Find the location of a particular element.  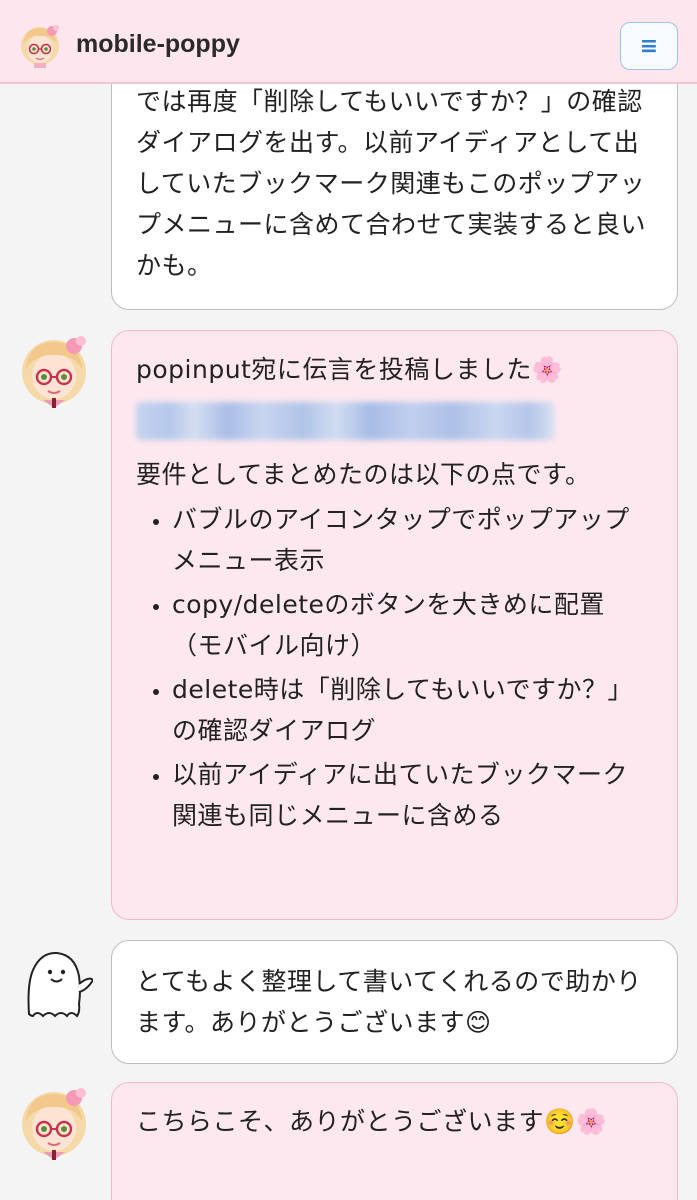

blurred-link is located at coordinates (345, 421).